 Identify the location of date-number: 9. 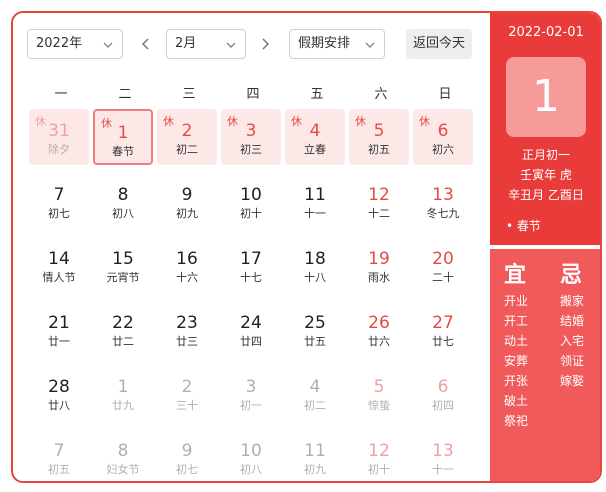
(187, 195).